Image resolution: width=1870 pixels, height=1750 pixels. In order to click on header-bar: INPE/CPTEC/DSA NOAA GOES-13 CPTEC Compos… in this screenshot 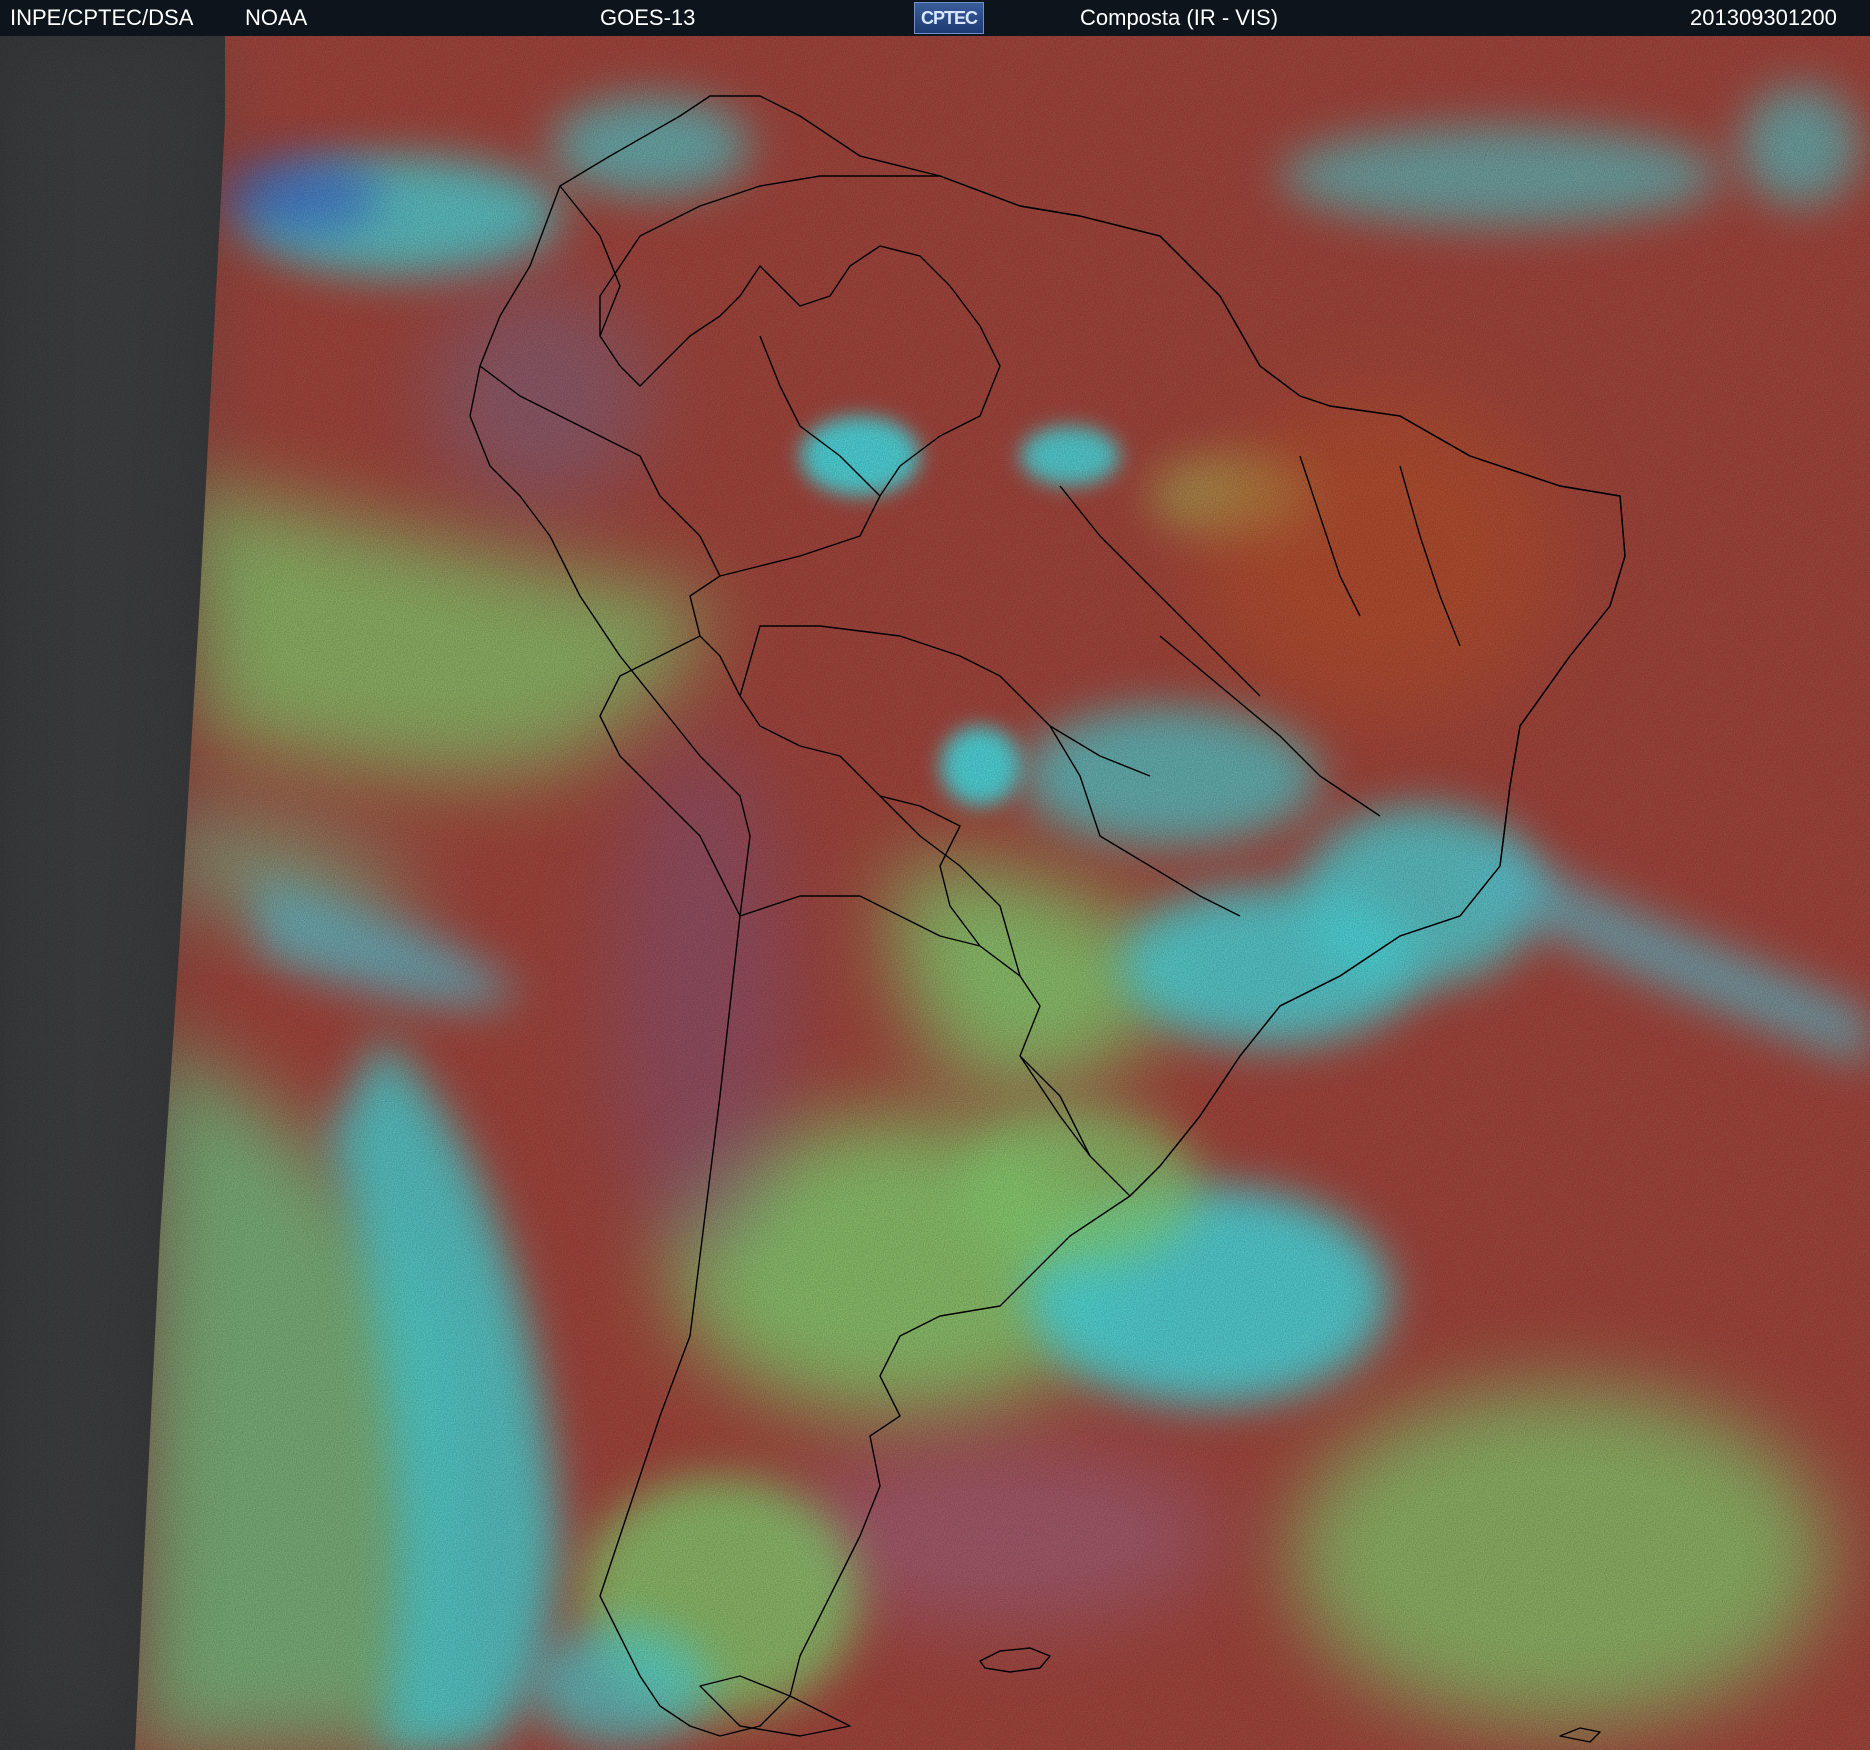, I will do `click(935, 18)`.